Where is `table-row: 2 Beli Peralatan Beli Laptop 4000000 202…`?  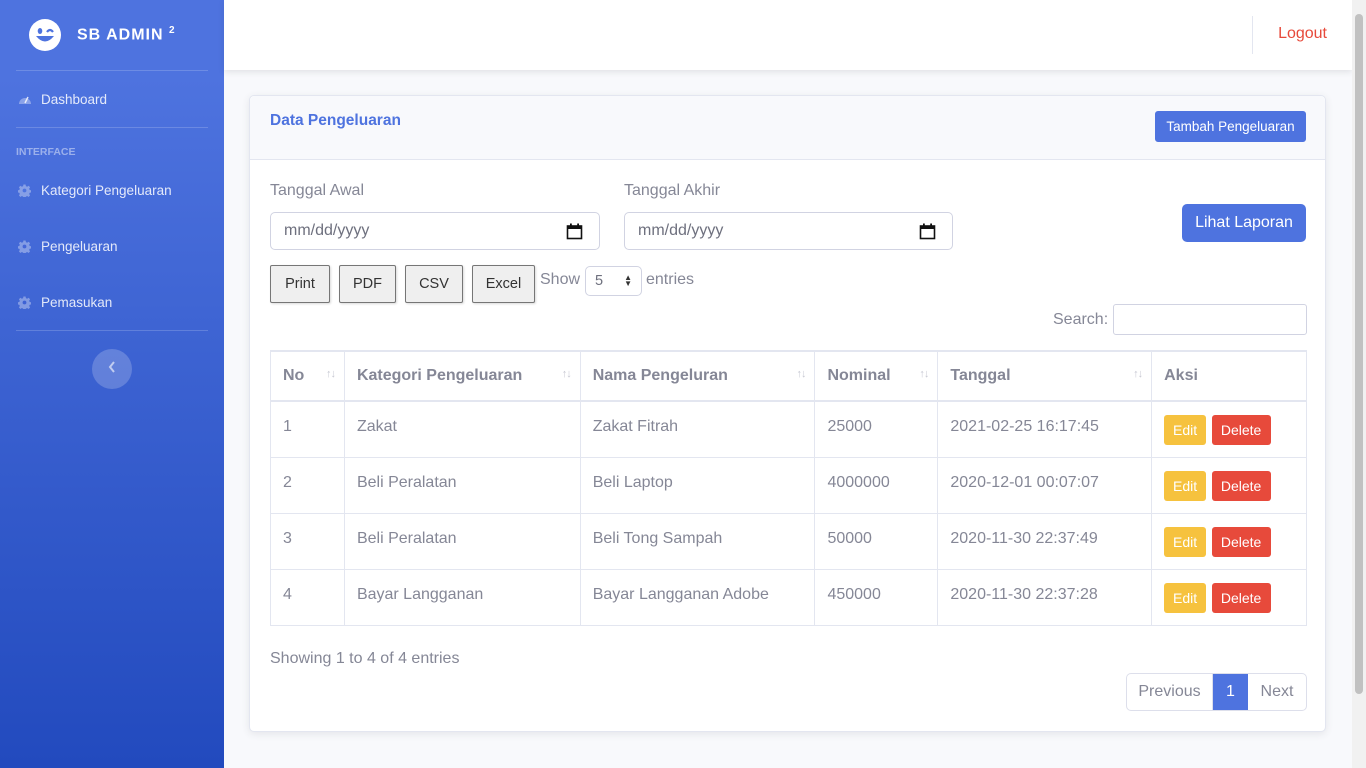
table-row: 2 Beli Peralatan Beli Laptop 4000000 202… is located at coordinates (788, 485).